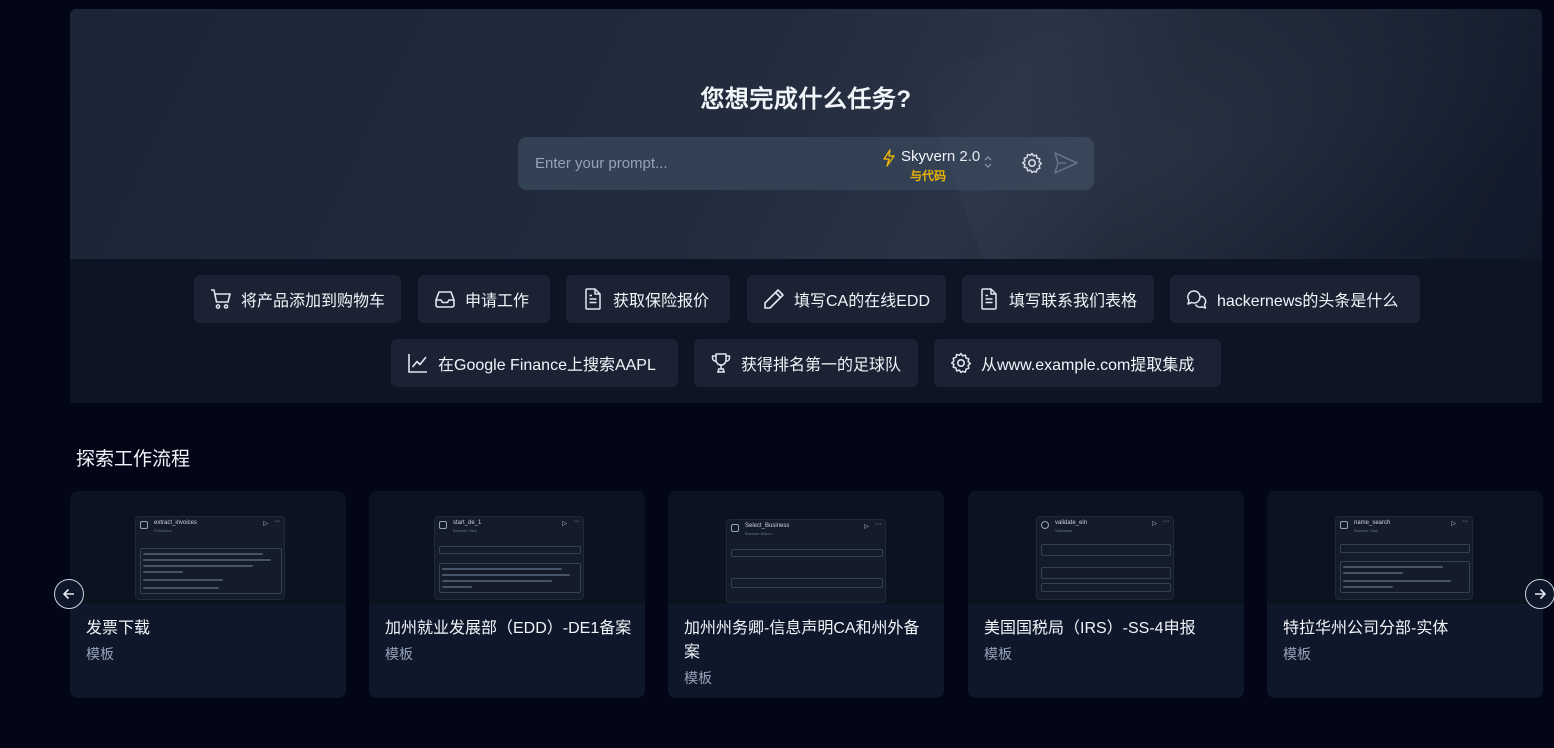 The width and height of the screenshot is (1554, 748). What do you see at coordinates (445, 299) in the screenshot?
I see `inbox-icon` at bounding box center [445, 299].